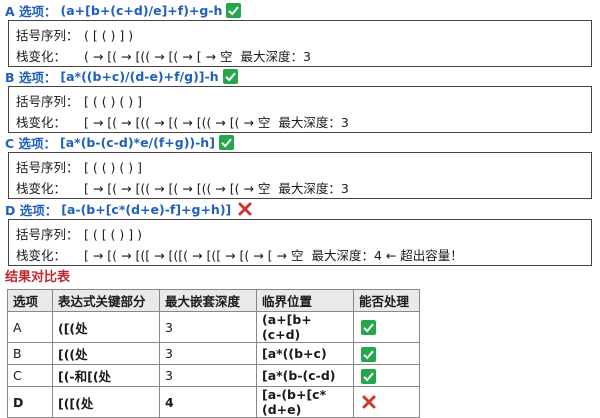 The image size is (600, 418). I want to click on option-c-title: C 选项： [a*(b-(c-d)*e/(f+g))-h], so click(119, 142).